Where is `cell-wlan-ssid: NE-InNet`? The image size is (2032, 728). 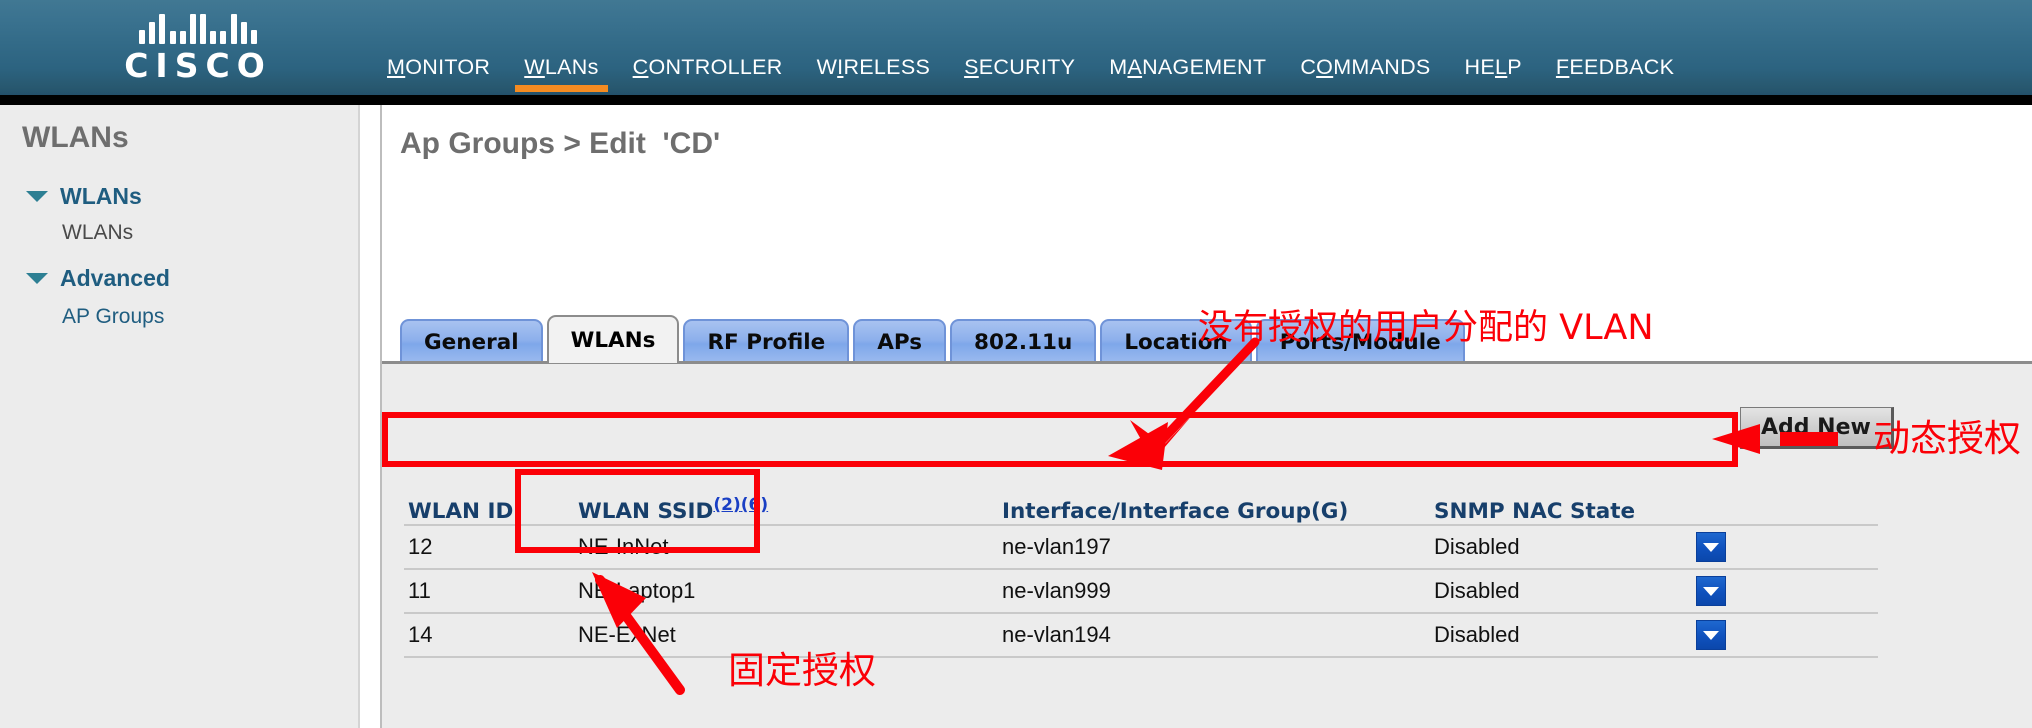 cell-wlan-ssid: NE-InNet is located at coordinates (623, 546).